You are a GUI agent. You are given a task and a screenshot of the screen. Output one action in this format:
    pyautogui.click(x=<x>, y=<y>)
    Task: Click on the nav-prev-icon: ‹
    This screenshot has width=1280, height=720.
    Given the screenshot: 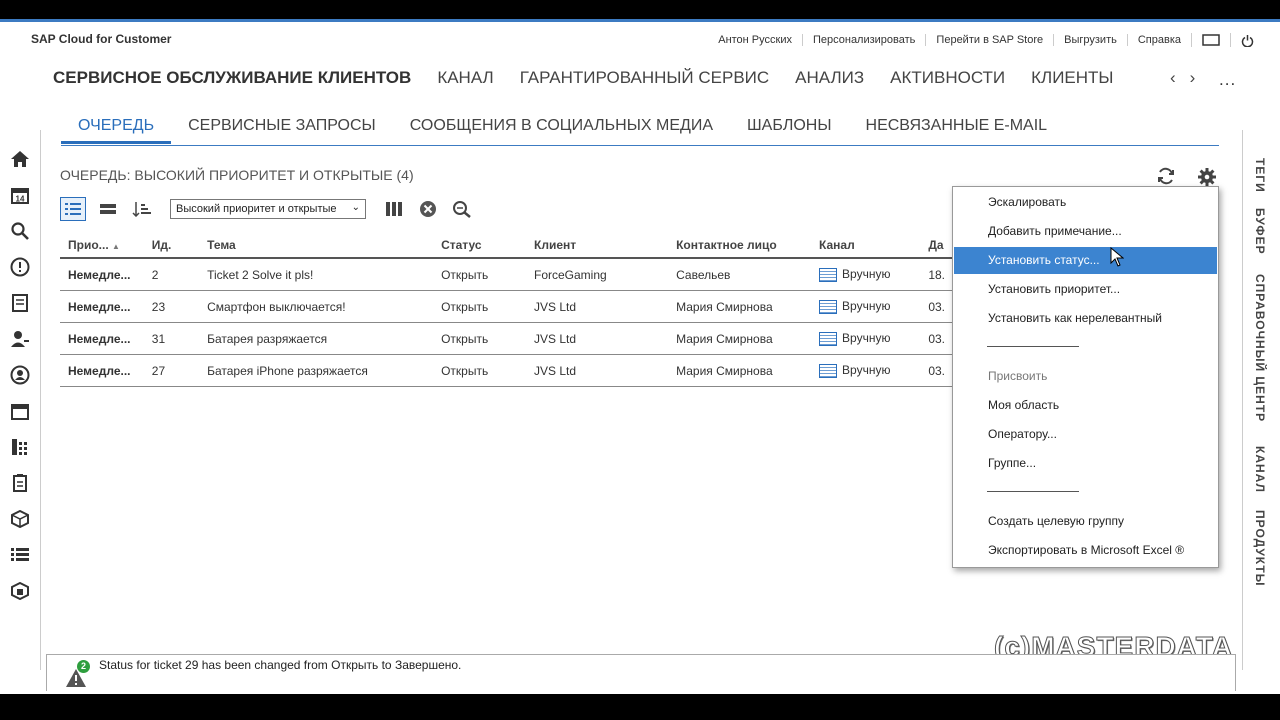 What is the action you would take?
    pyautogui.click(x=1173, y=78)
    